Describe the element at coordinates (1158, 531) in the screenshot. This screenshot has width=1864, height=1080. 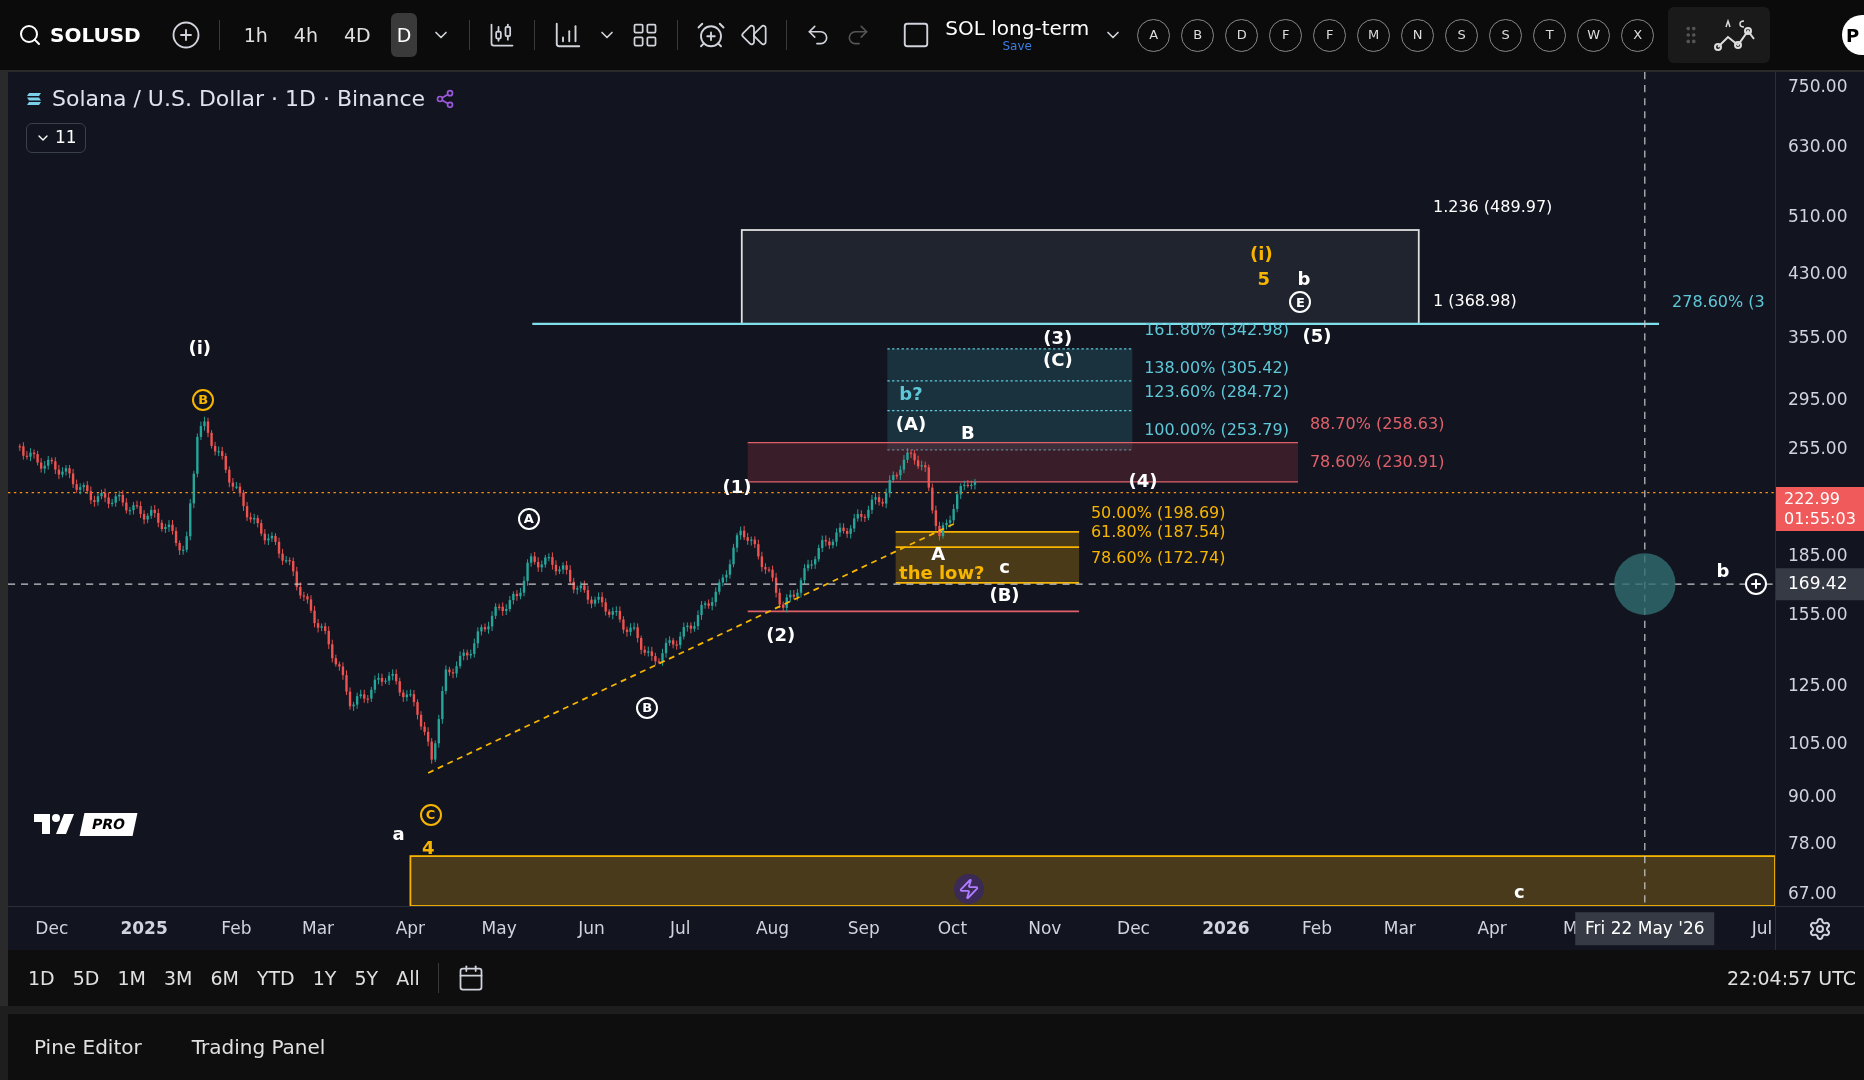
I see `fibonacci-level-label: 61.80% (187.54)` at that location.